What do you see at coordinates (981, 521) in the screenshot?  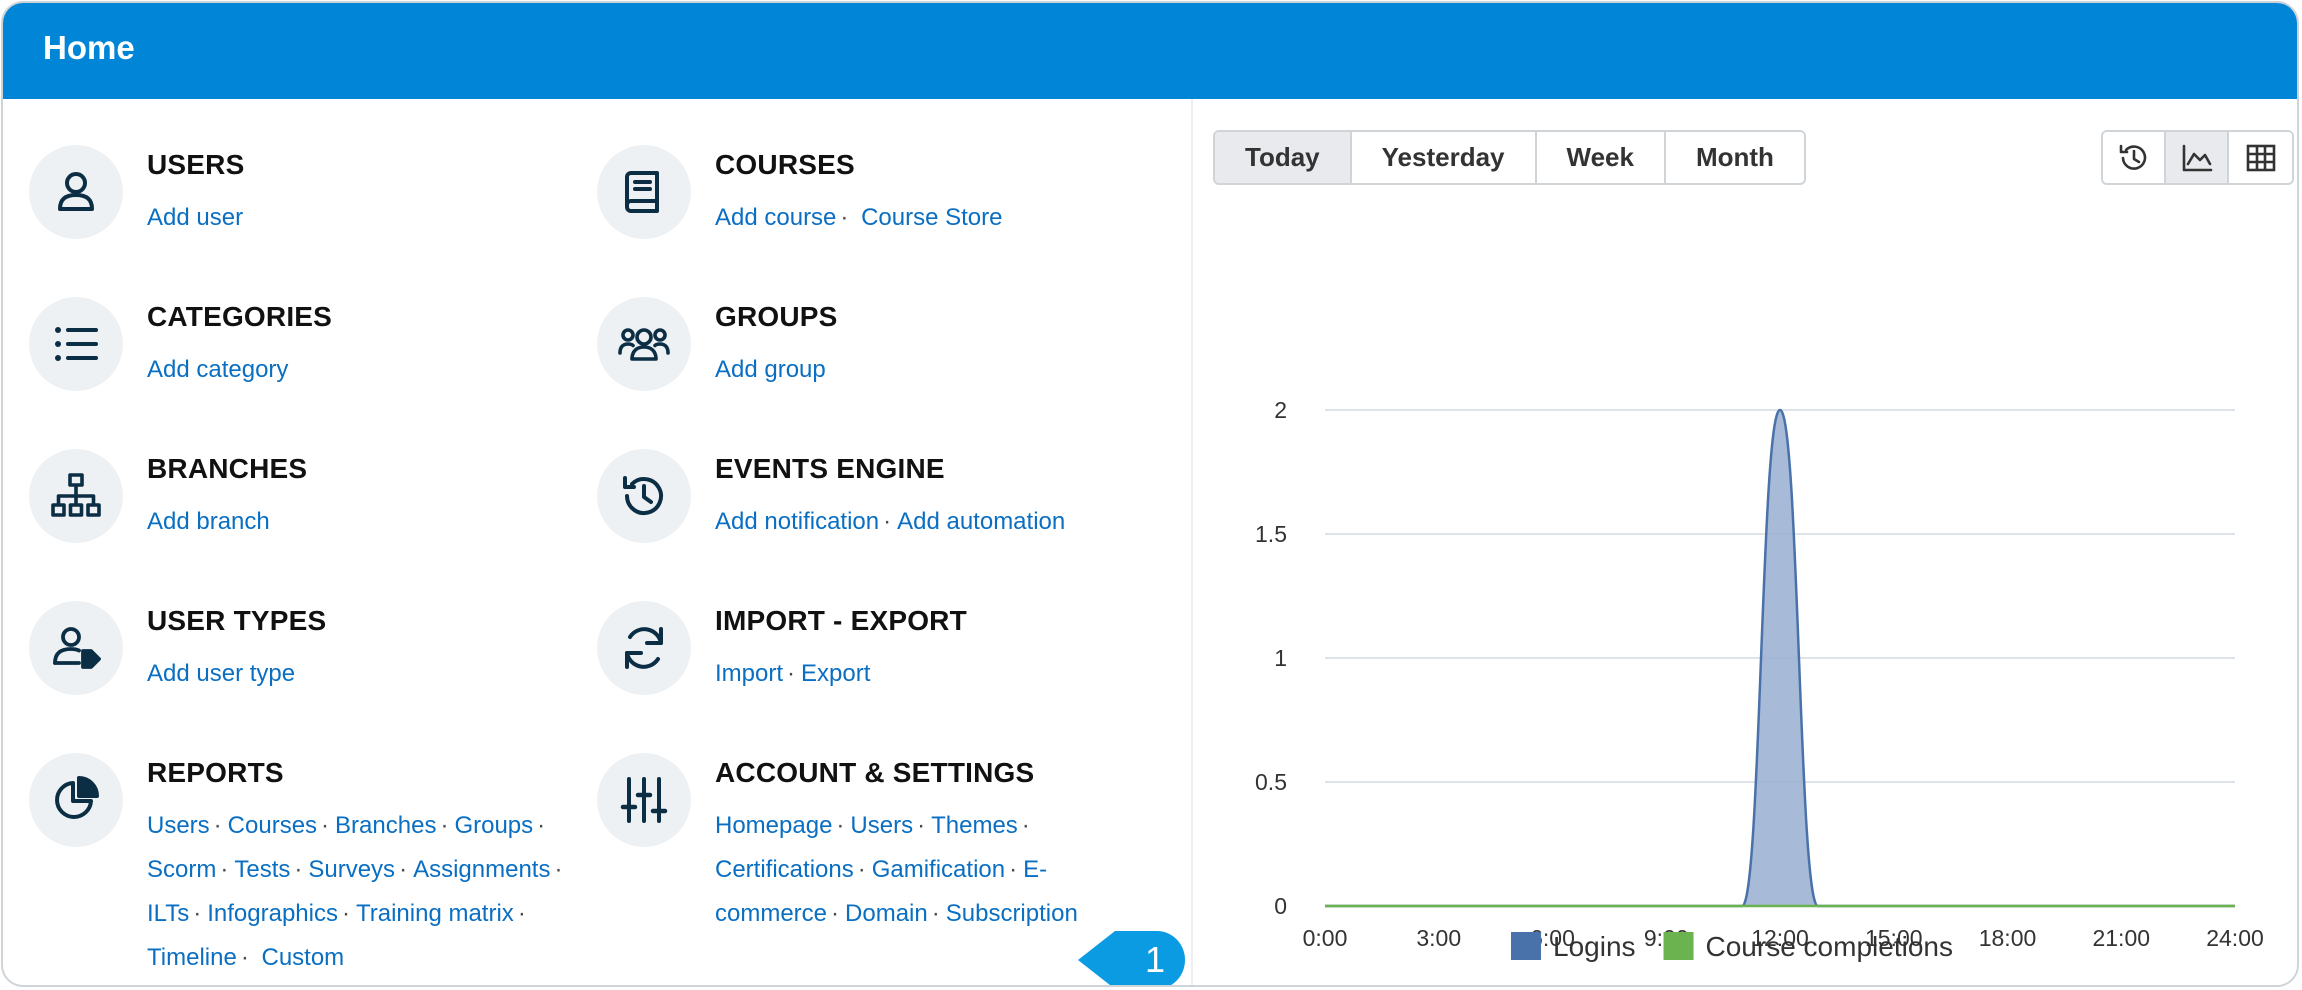 I see `add-automation-link: Add automation` at bounding box center [981, 521].